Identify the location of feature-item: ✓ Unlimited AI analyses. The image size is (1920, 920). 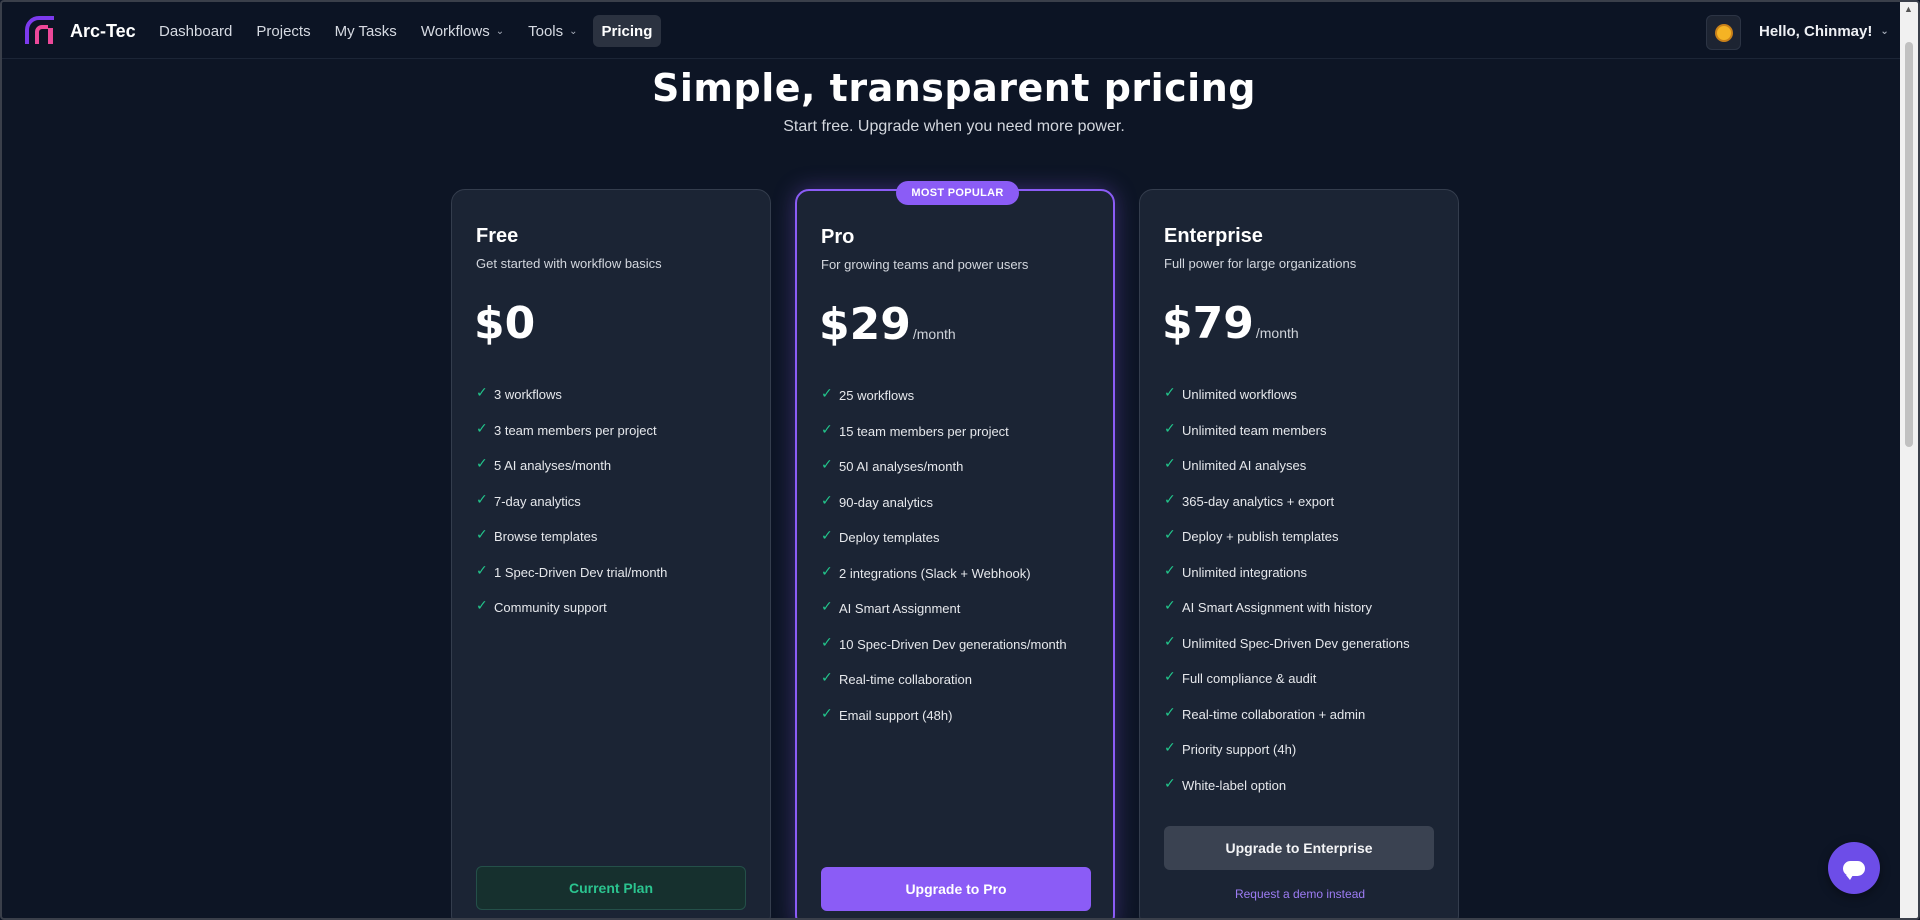
(1287, 474).